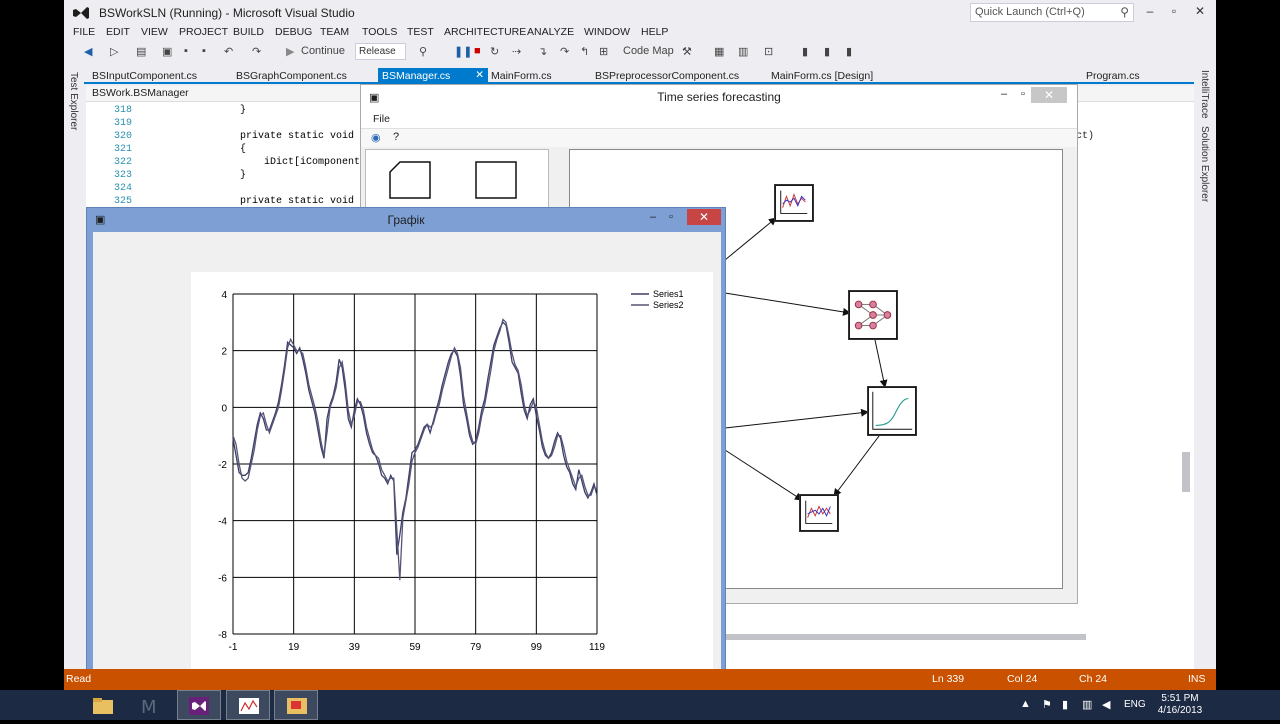 This screenshot has width=1280, height=724. Describe the element at coordinates (376, 137) in the screenshot. I see `run-icon: ◉` at that location.